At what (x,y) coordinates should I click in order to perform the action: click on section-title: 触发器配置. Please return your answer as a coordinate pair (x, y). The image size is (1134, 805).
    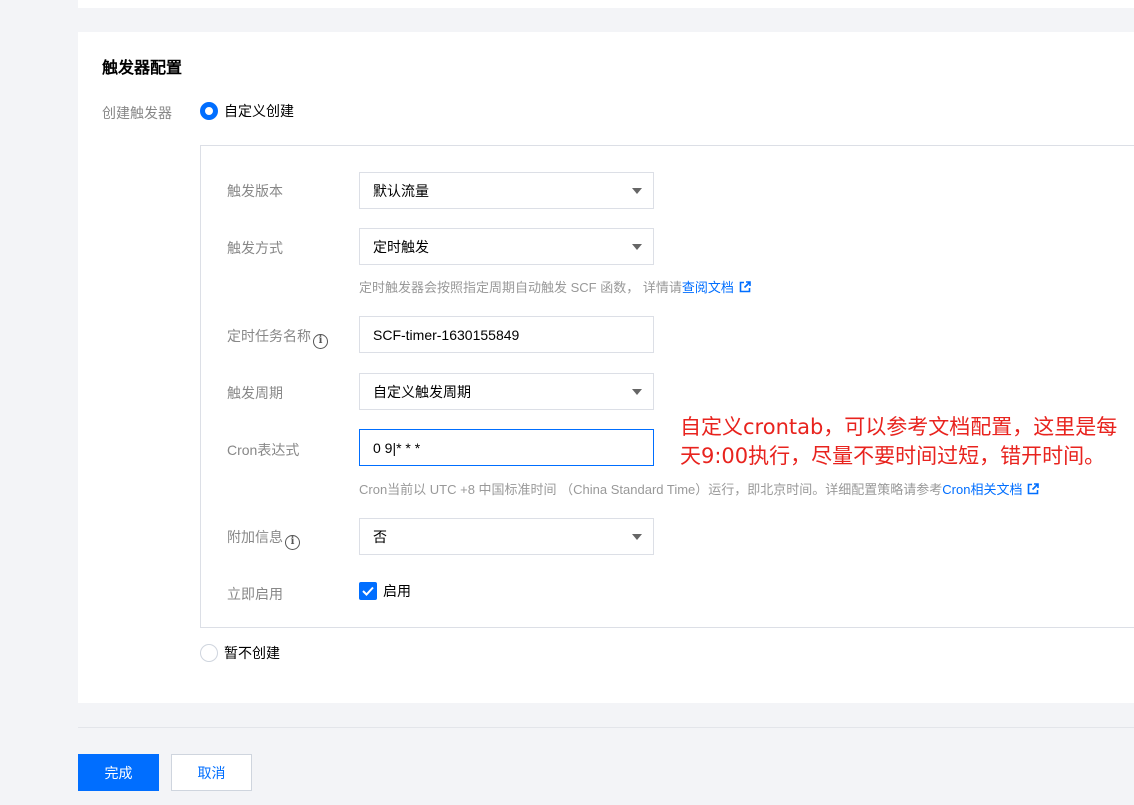
    Looking at the image, I should click on (142, 68).